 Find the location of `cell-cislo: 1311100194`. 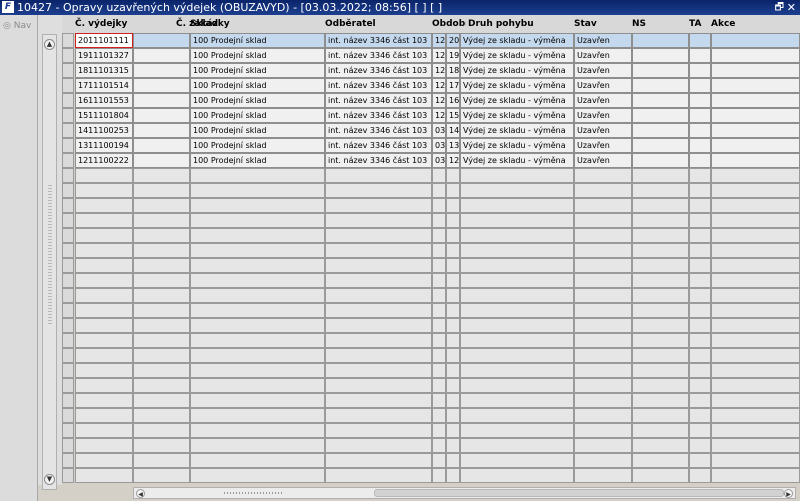

cell-cislo: 1311100194 is located at coordinates (104, 145).